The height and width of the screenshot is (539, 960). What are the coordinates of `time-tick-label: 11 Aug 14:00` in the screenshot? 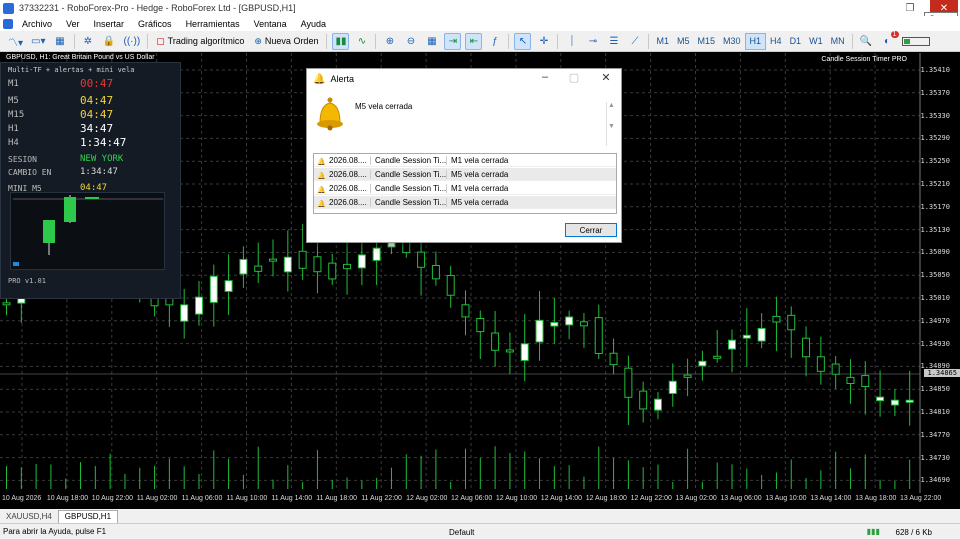 It's located at (292, 498).